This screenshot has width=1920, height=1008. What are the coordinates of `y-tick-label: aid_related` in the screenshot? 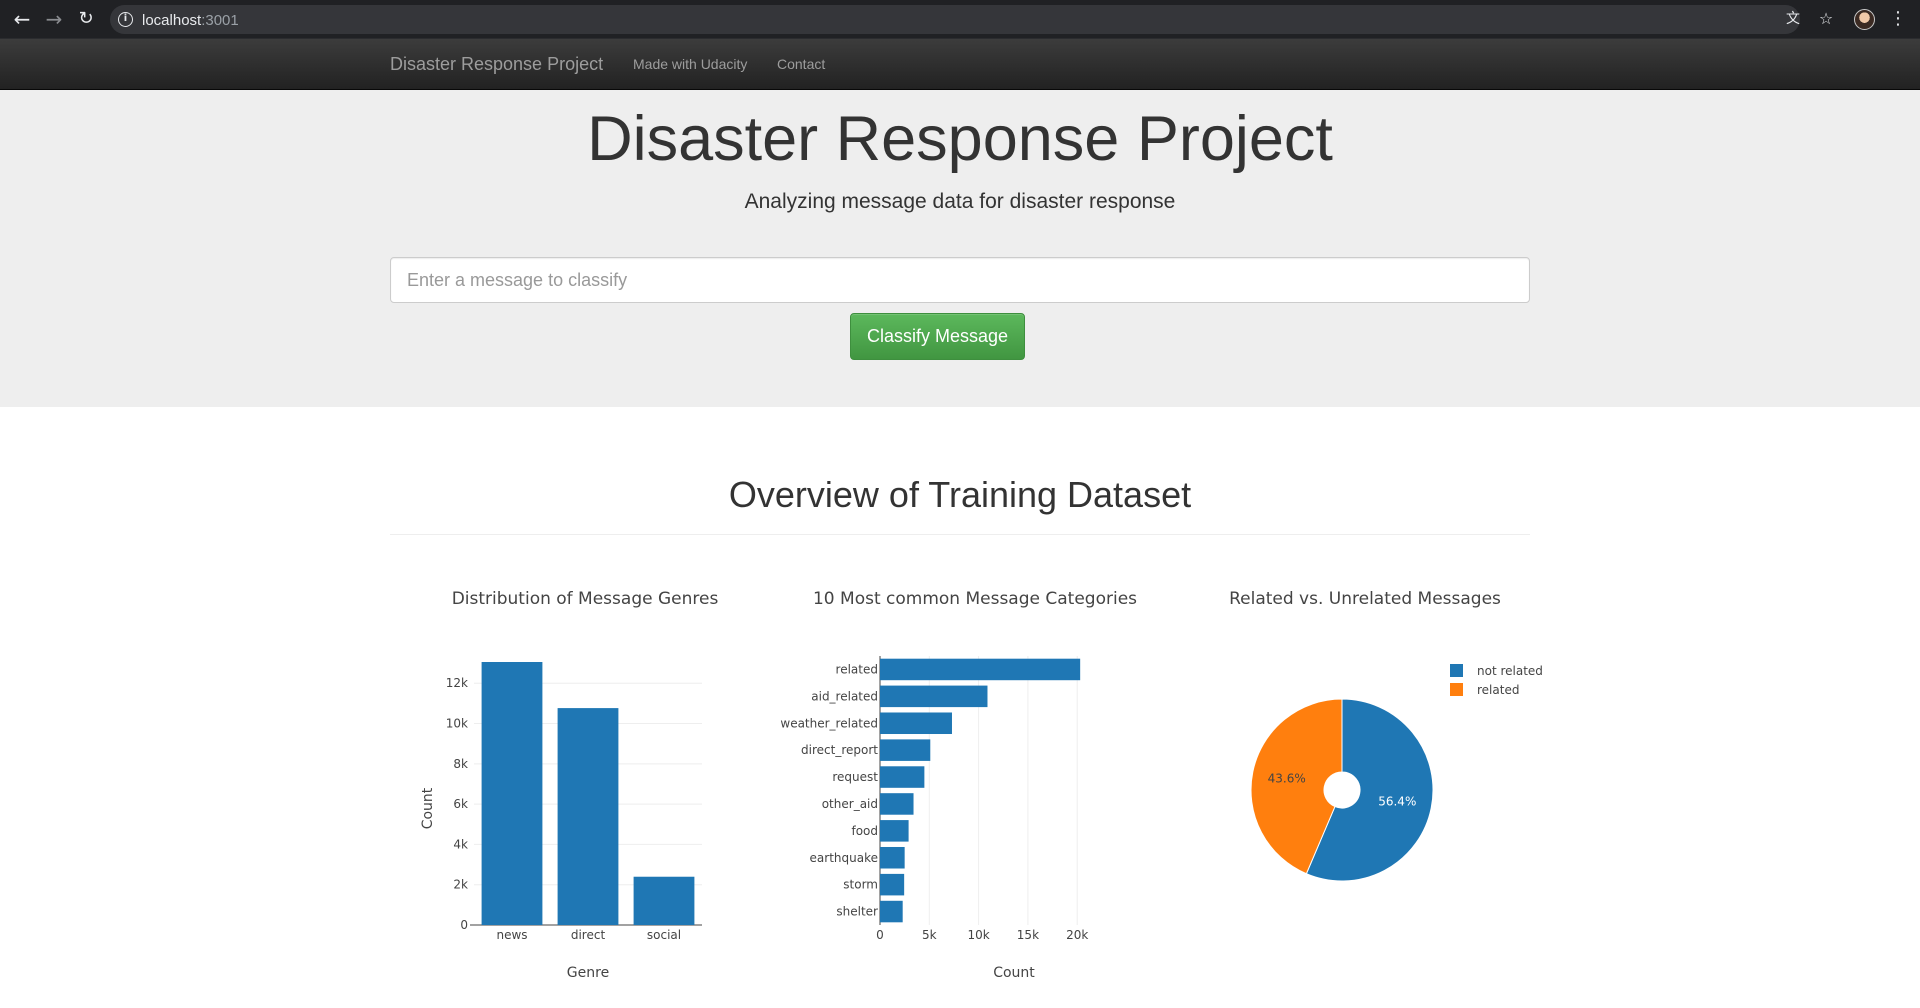 It's located at (844, 696).